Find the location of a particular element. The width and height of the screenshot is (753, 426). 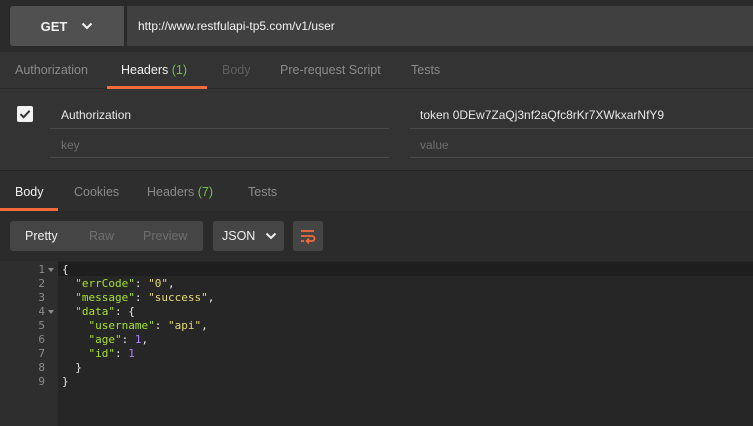

json-key: "message" is located at coordinates (105, 297).